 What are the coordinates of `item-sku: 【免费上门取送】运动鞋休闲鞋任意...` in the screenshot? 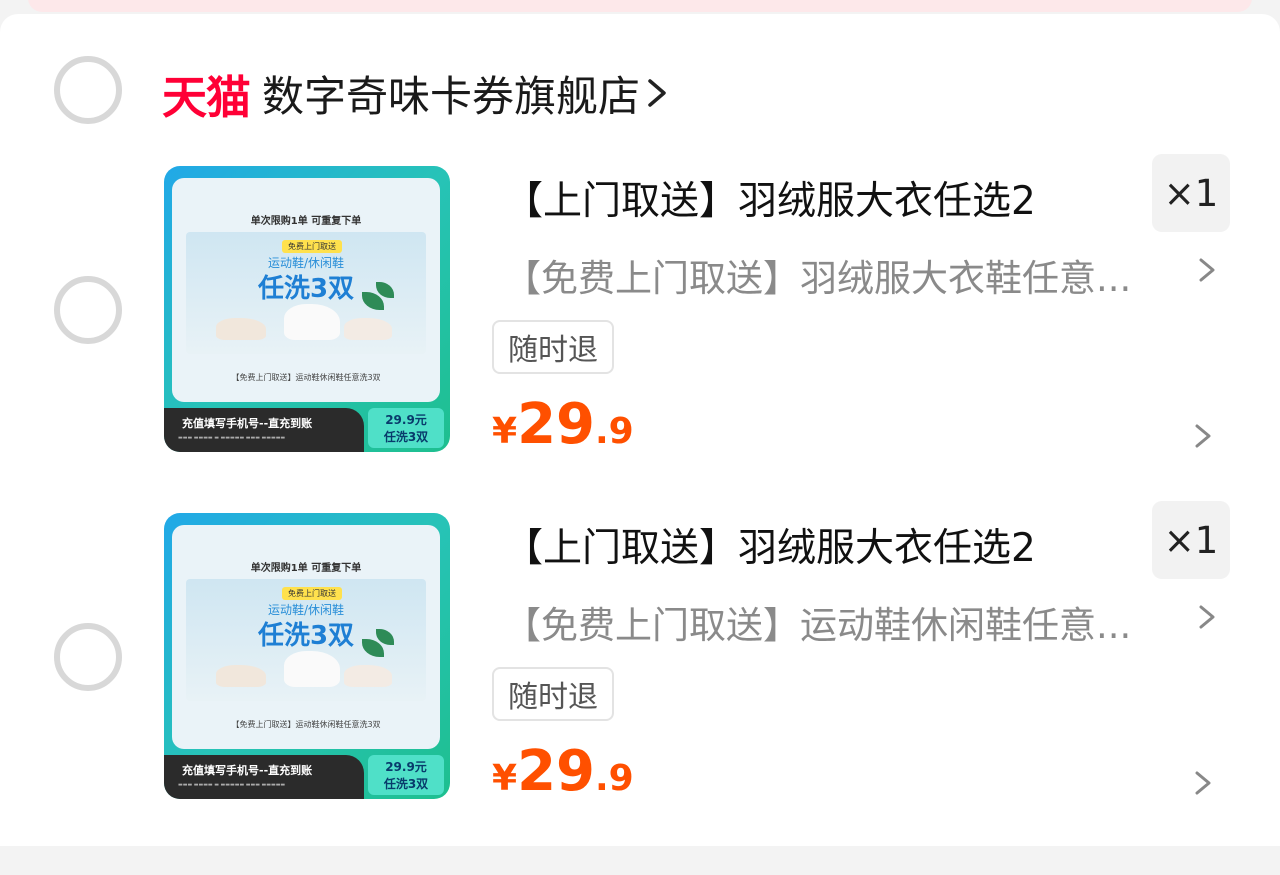 It's located at (817, 622).